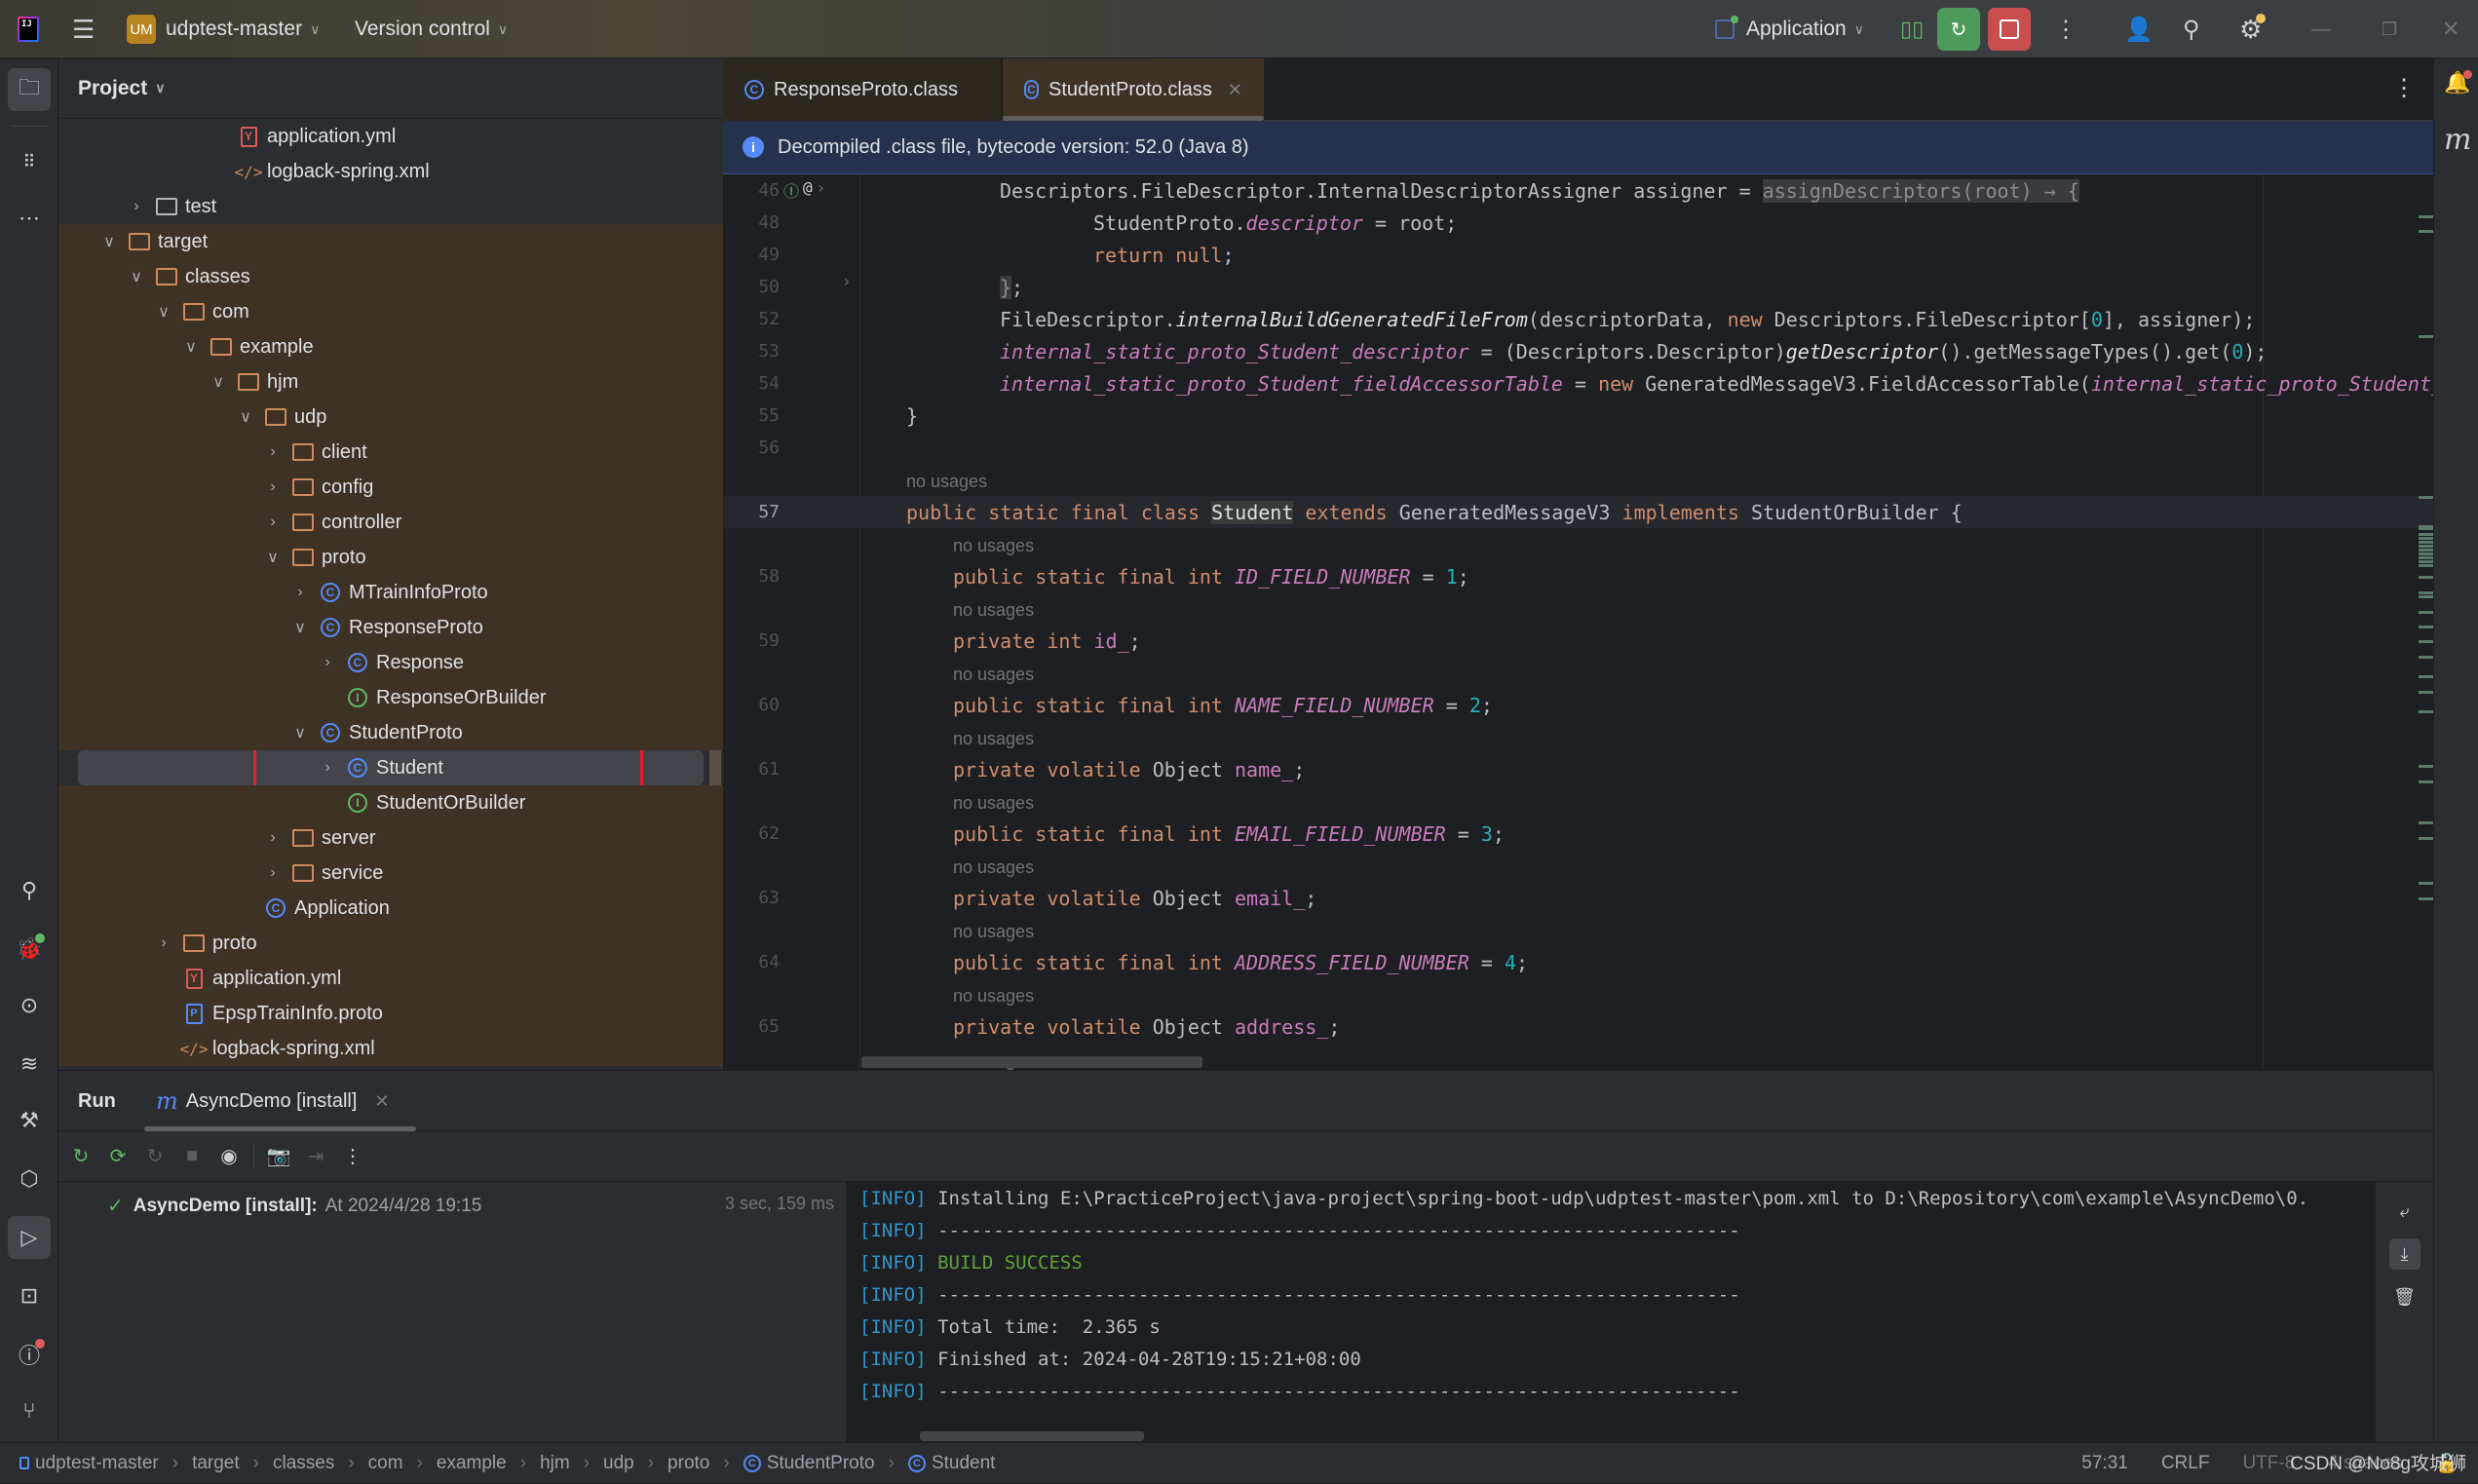 Image resolution: width=2478 pixels, height=1484 pixels. I want to click on file-encoding: UTF-8, so click(2268, 1463).